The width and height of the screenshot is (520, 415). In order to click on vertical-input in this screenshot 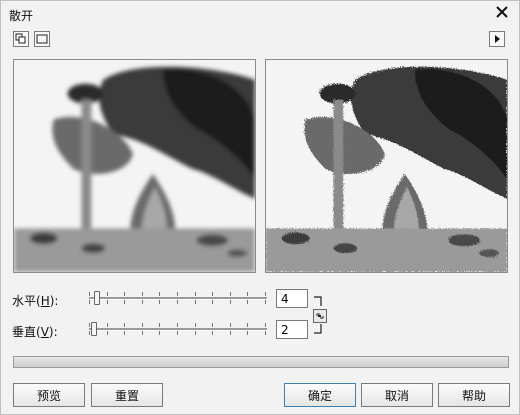, I will do `click(292, 329)`.